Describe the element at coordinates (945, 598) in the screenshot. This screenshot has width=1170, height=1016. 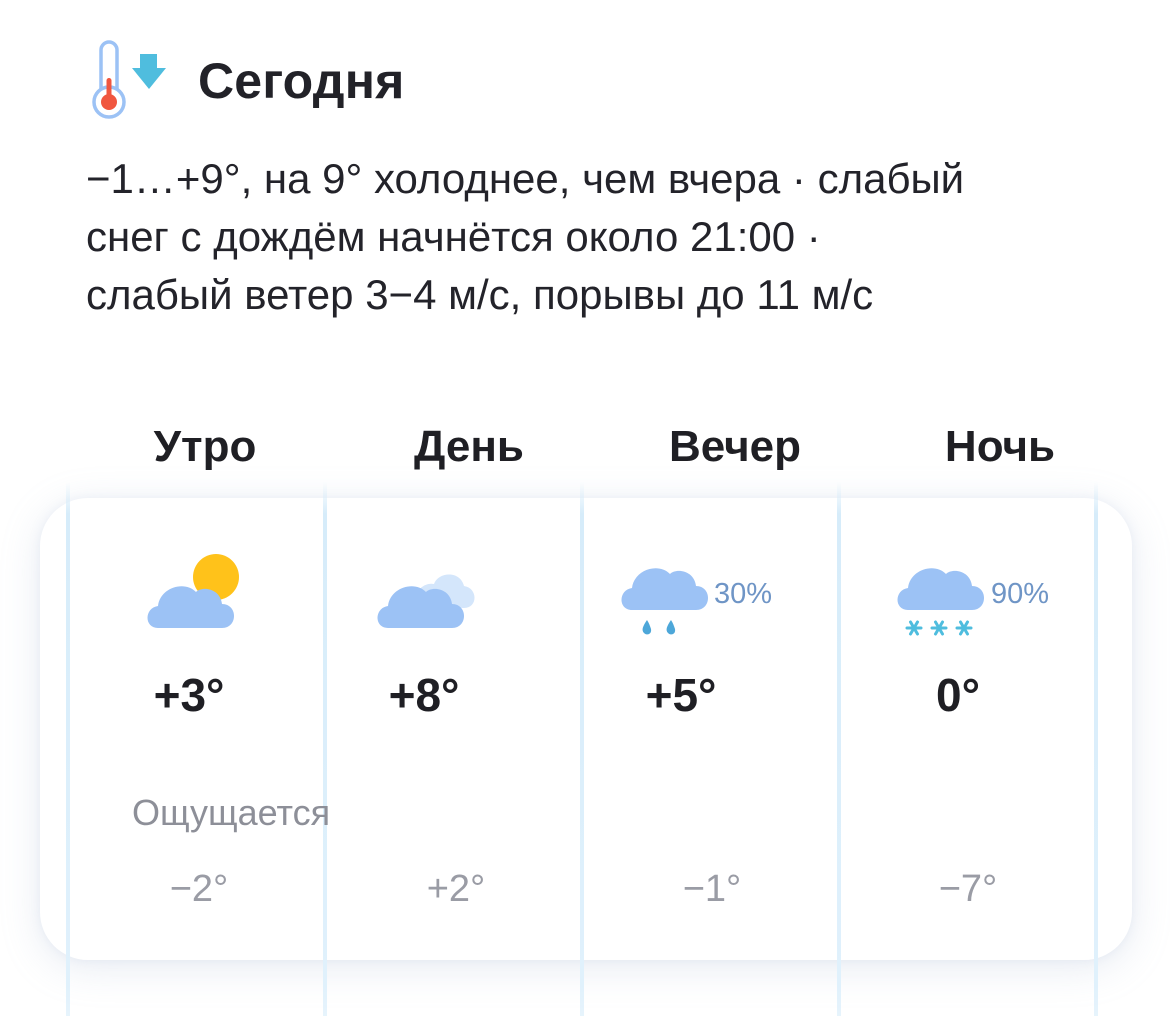
I see `cloud-snow-icon` at that location.